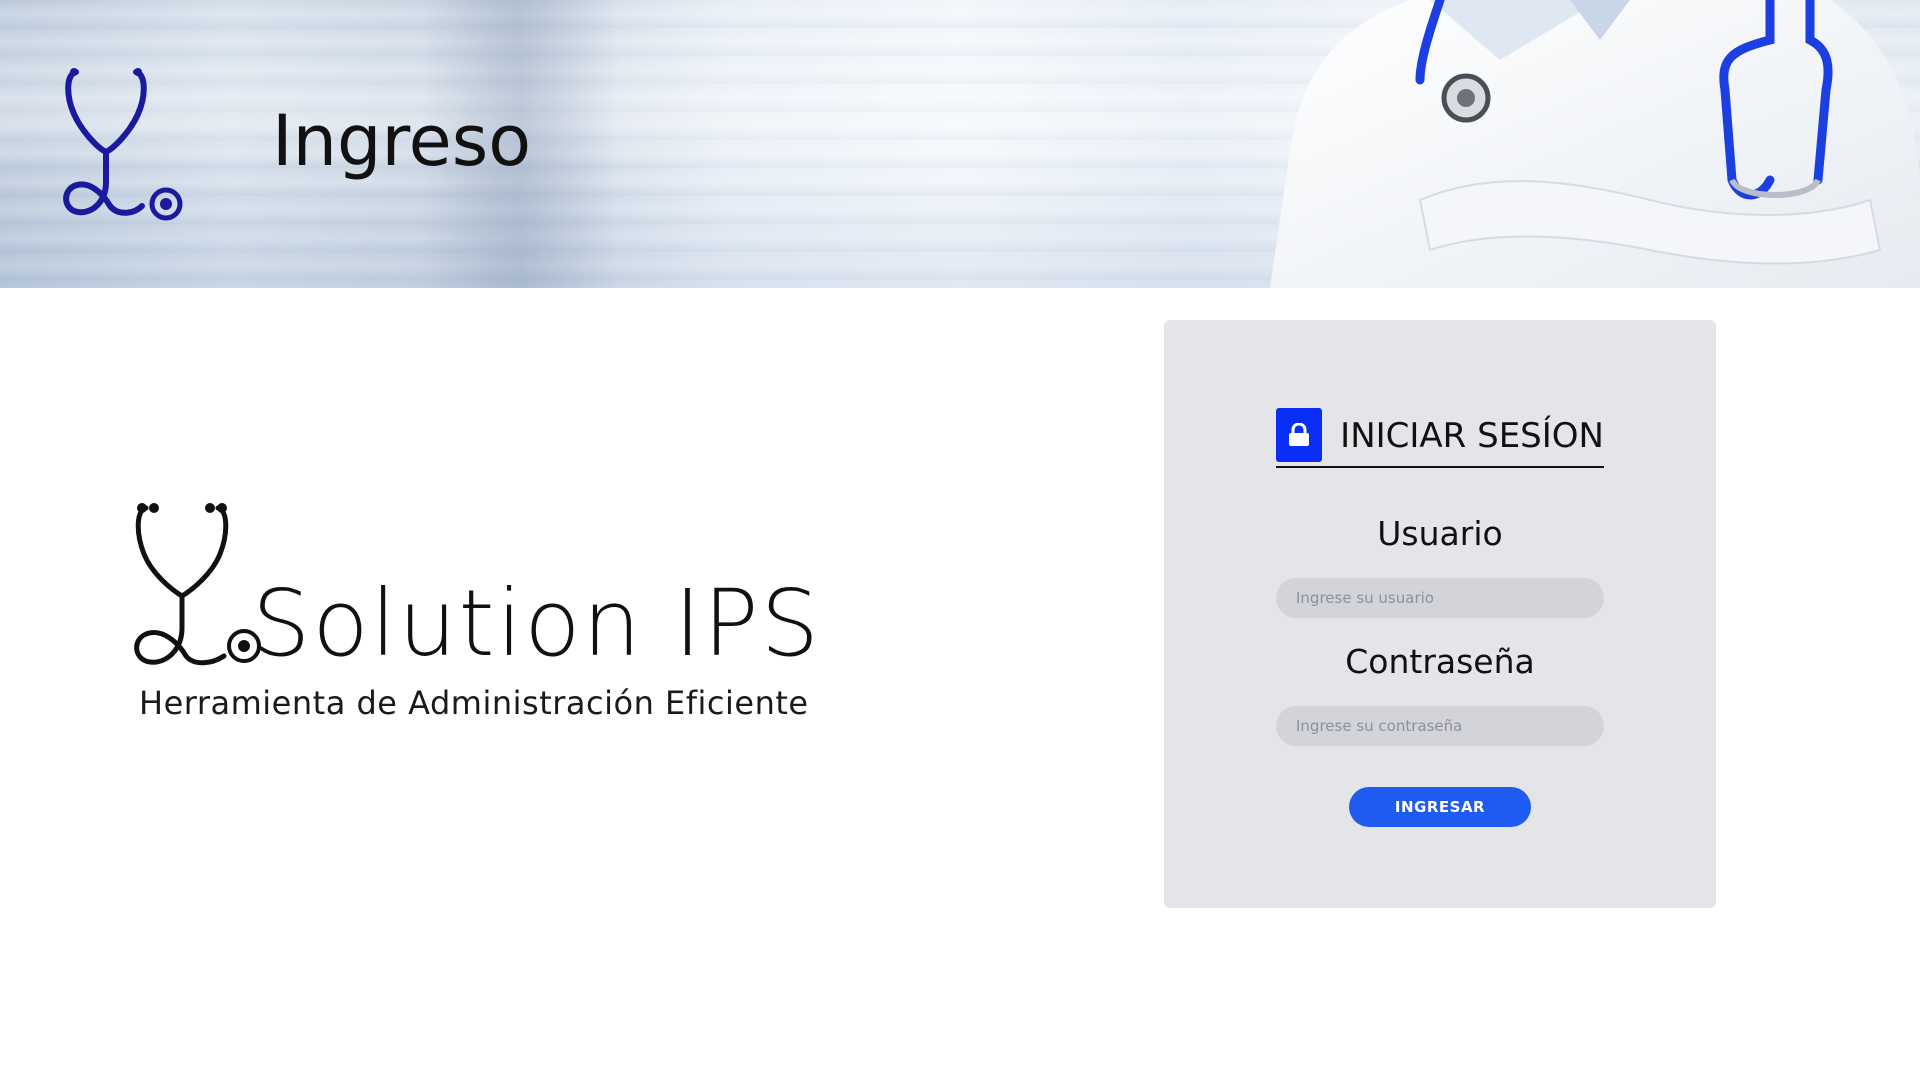  I want to click on login-header: INICIAR SESÍON, so click(1440, 438).